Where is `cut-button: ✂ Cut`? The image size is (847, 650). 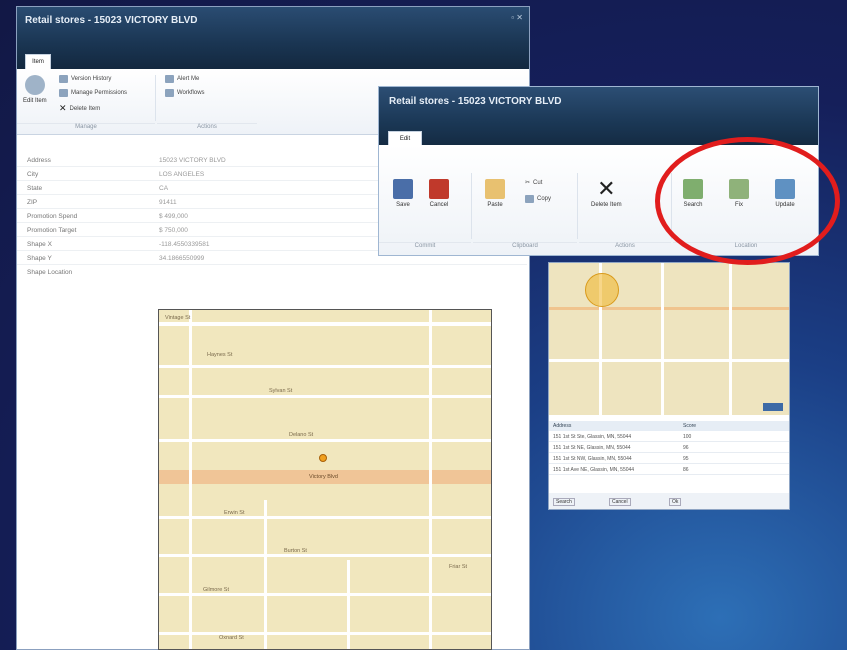 cut-button: ✂ Cut is located at coordinates (533, 183).